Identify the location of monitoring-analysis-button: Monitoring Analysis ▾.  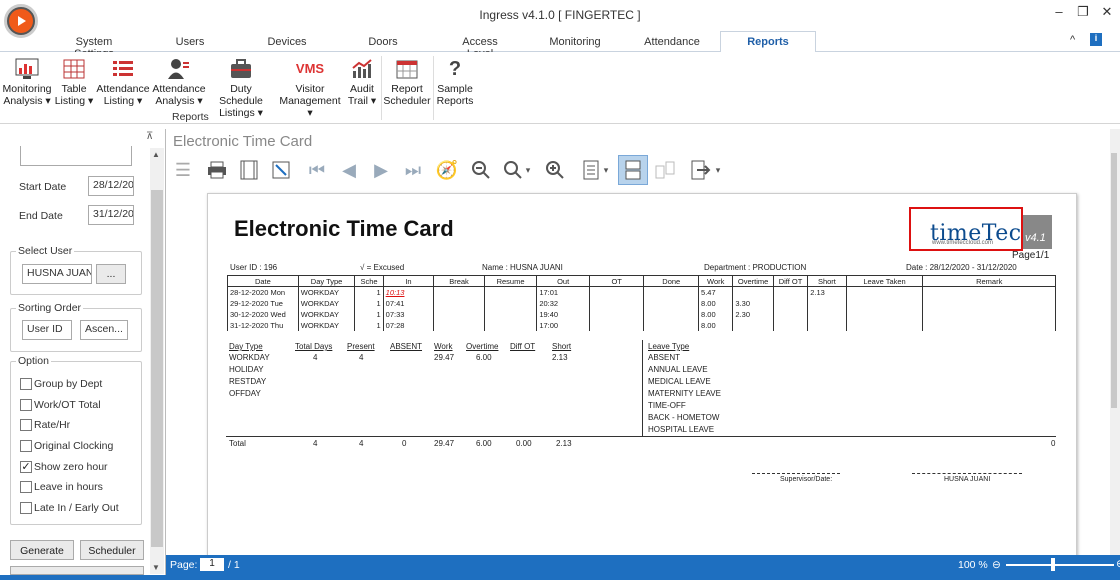
(27, 82).